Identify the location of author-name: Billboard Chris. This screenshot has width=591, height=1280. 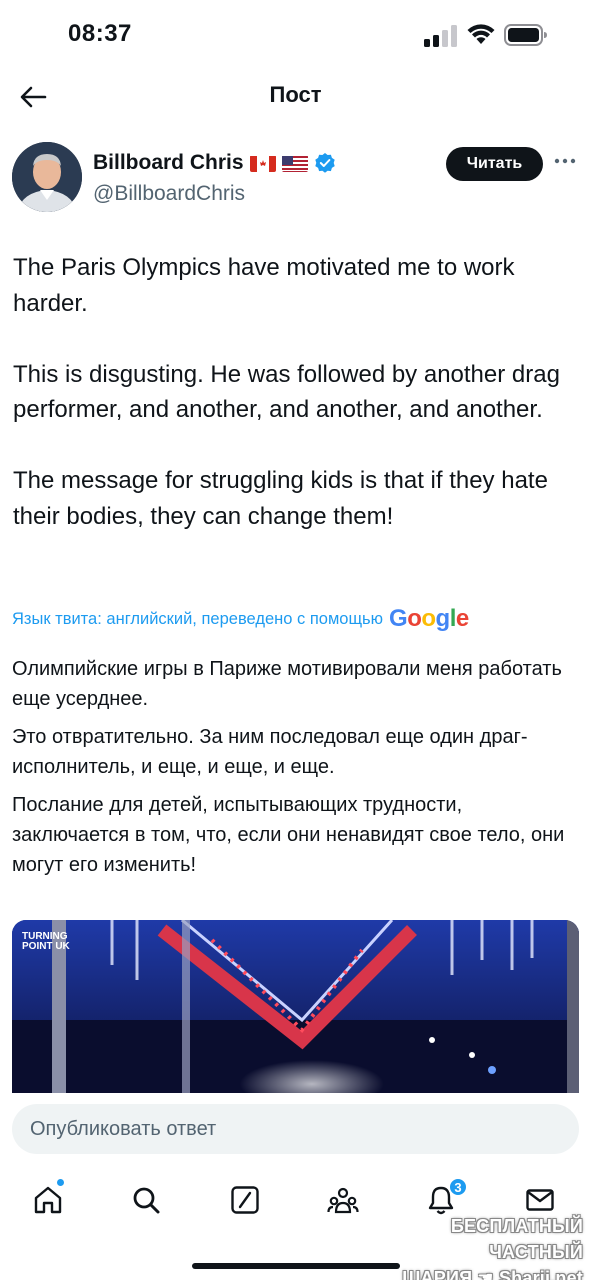
(168, 163).